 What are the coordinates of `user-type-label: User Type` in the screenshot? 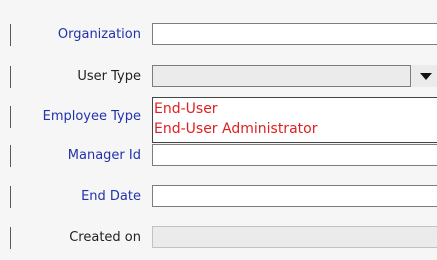 It's located at (109, 76).